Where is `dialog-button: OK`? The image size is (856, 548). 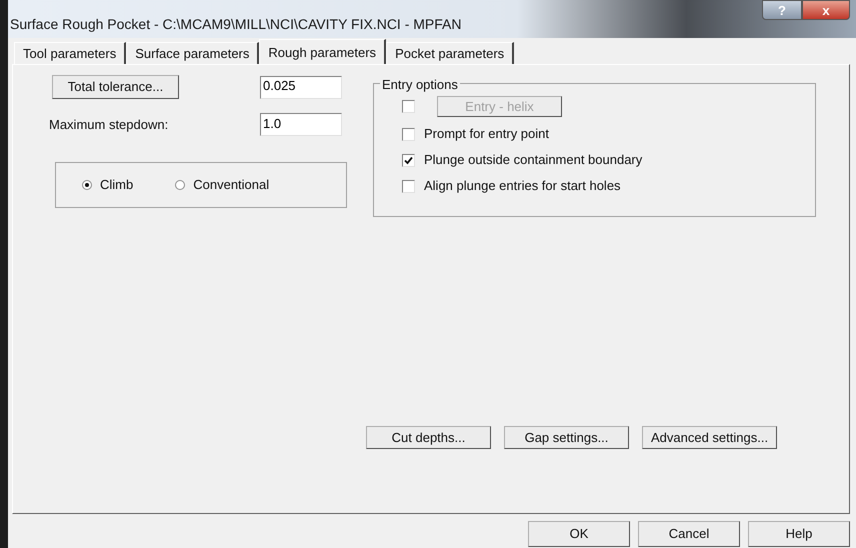 dialog-button: OK is located at coordinates (579, 534).